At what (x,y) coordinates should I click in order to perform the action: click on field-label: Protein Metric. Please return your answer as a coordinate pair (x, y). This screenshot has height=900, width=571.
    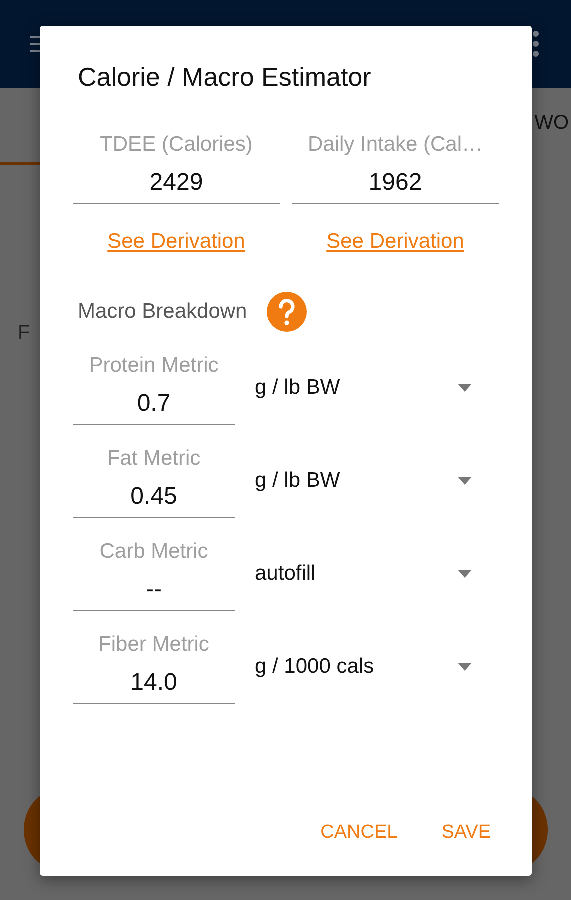
    Looking at the image, I should click on (154, 366).